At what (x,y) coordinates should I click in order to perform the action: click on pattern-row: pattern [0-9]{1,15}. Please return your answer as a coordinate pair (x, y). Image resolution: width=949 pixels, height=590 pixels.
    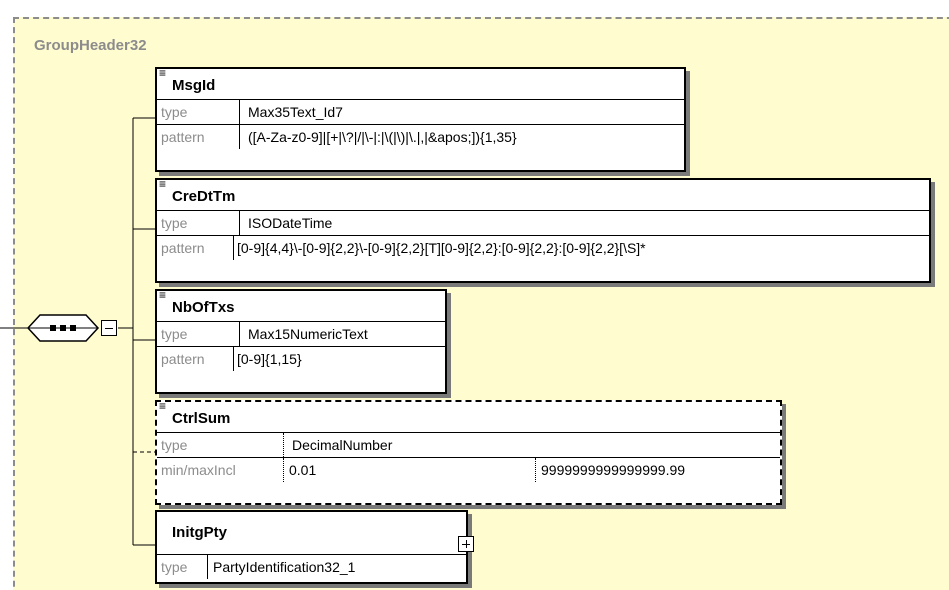
    Looking at the image, I should click on (301, 359).